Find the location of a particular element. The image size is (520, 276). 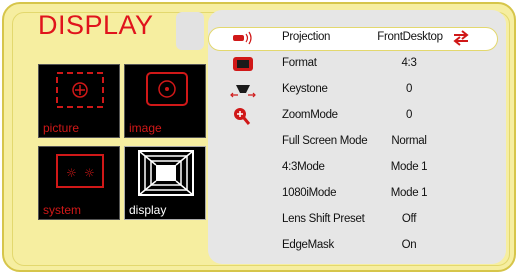

setting-label: 1080iMode is located at coordinates (309, 193).